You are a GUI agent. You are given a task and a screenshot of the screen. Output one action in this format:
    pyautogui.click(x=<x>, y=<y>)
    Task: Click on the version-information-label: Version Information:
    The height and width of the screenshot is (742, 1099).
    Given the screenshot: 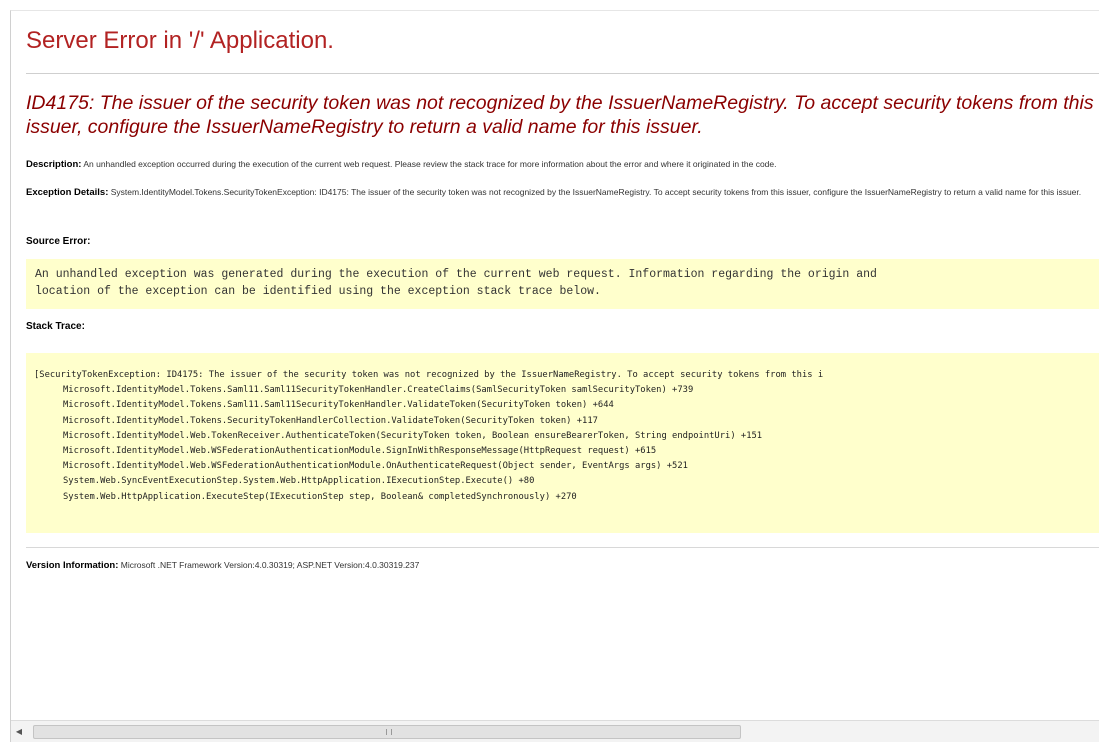 What is the action you would take?
    pyautogui.click(x=72, y=565)
    